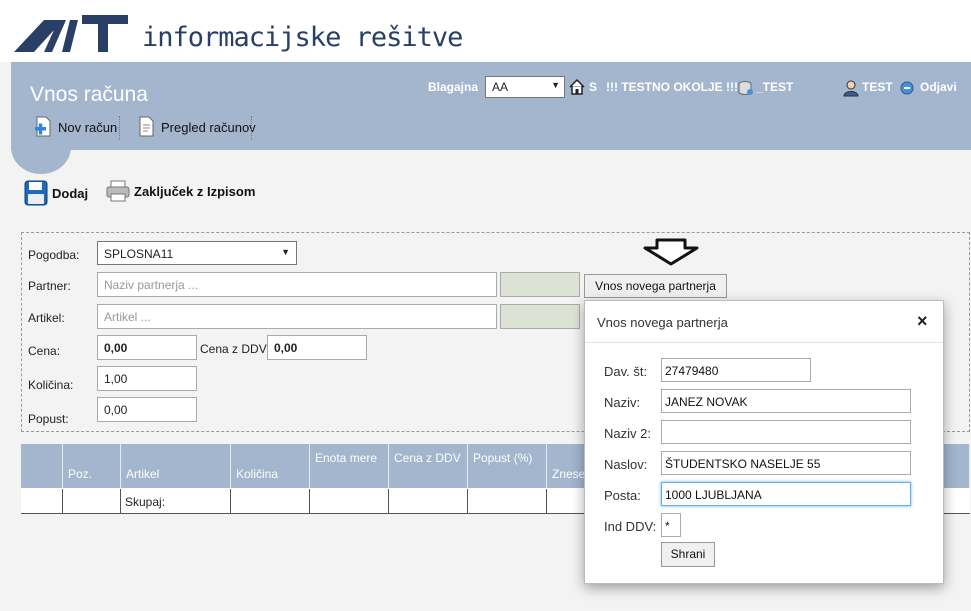 Image resolution: width=971 pixels, height=611 pixels. What do you see at coordinates (118, 191) in the screenshot?
I see `printer-icon` at bounding box center [118, 191].